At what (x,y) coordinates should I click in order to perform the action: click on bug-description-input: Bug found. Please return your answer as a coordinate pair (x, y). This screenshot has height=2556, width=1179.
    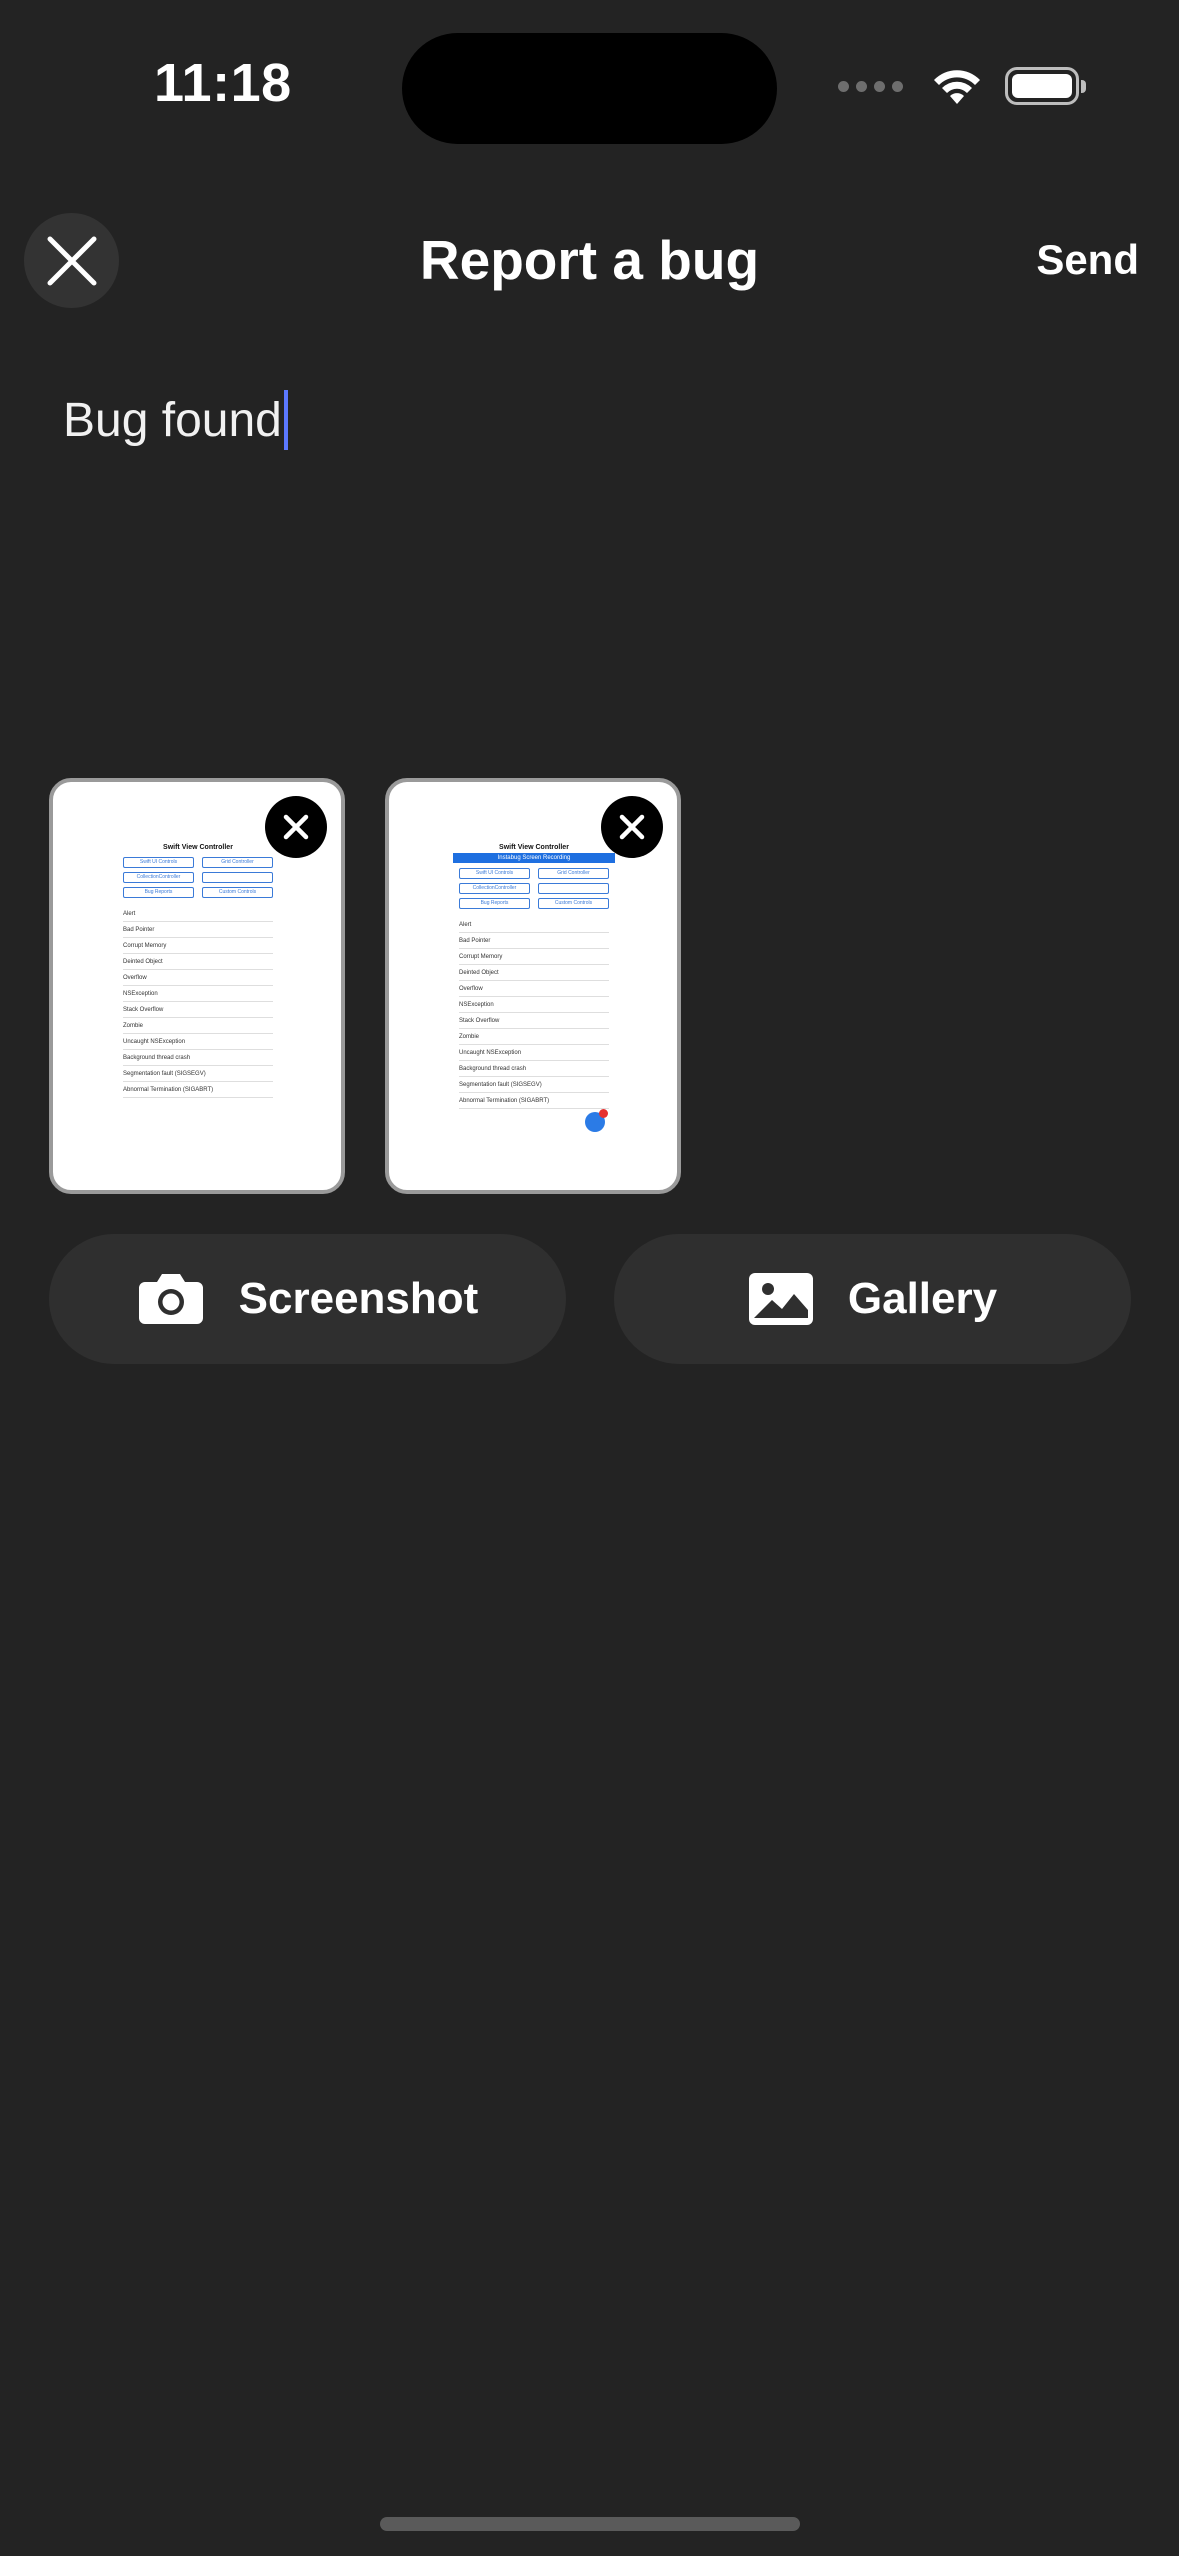
    Looking at the image, I should click on (175, 420).